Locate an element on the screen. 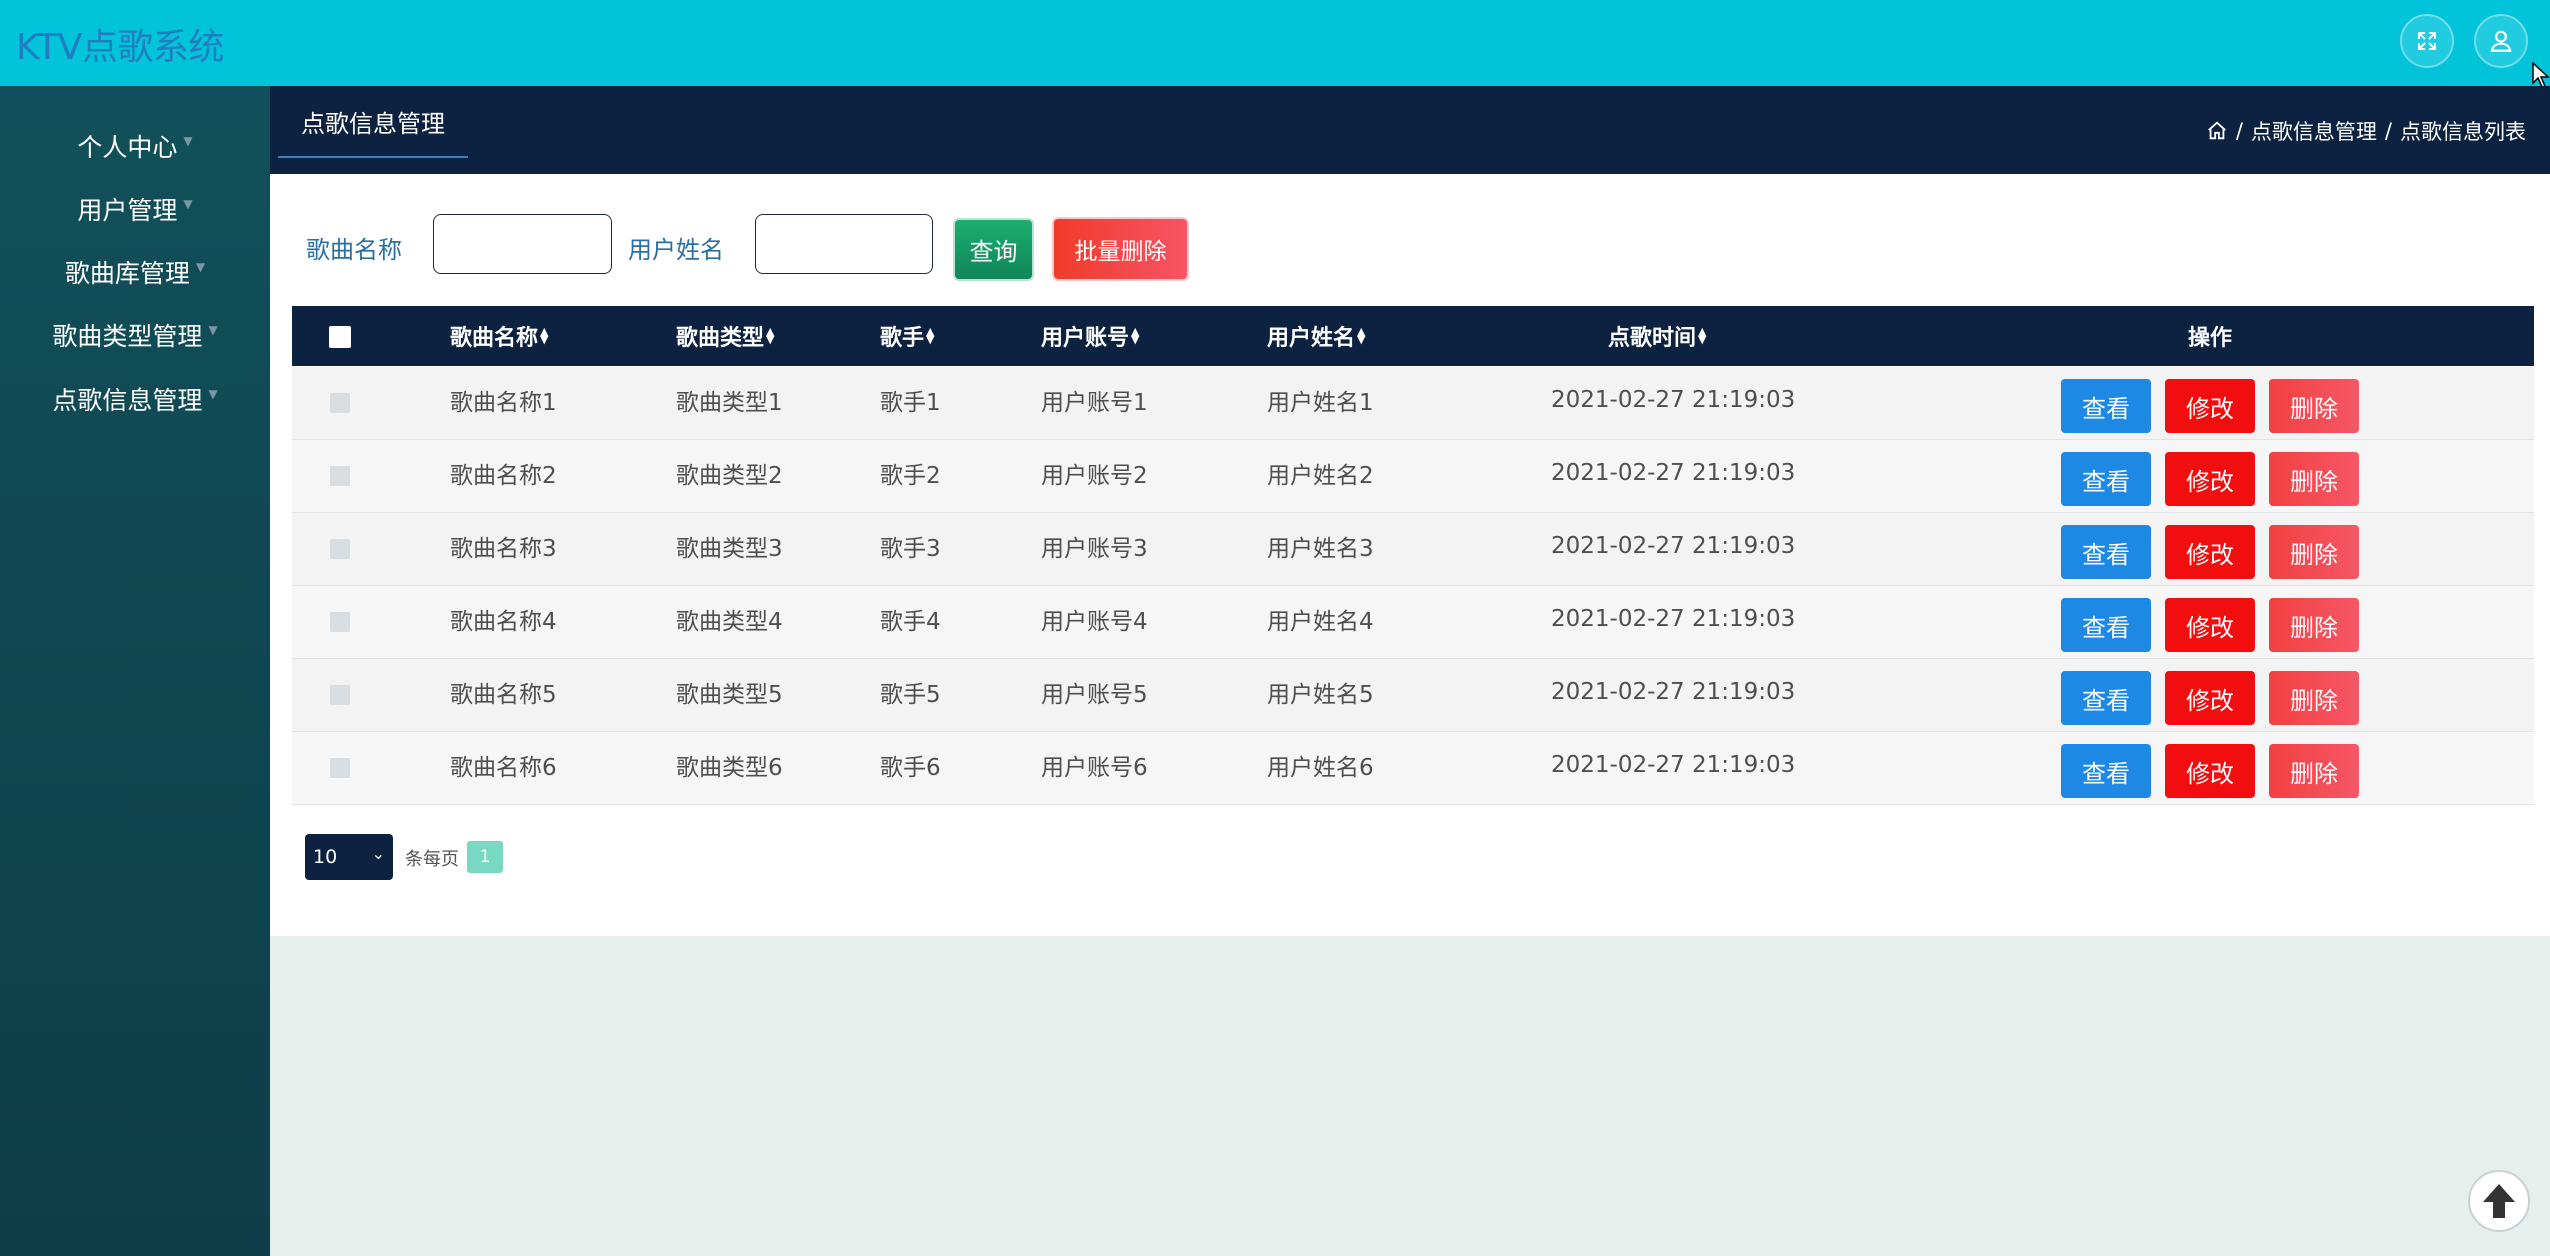 Image resolution: width=2550 pixels, height=1256 pixels. per-page-label: 条每页 is located at coordinates (432, 859).